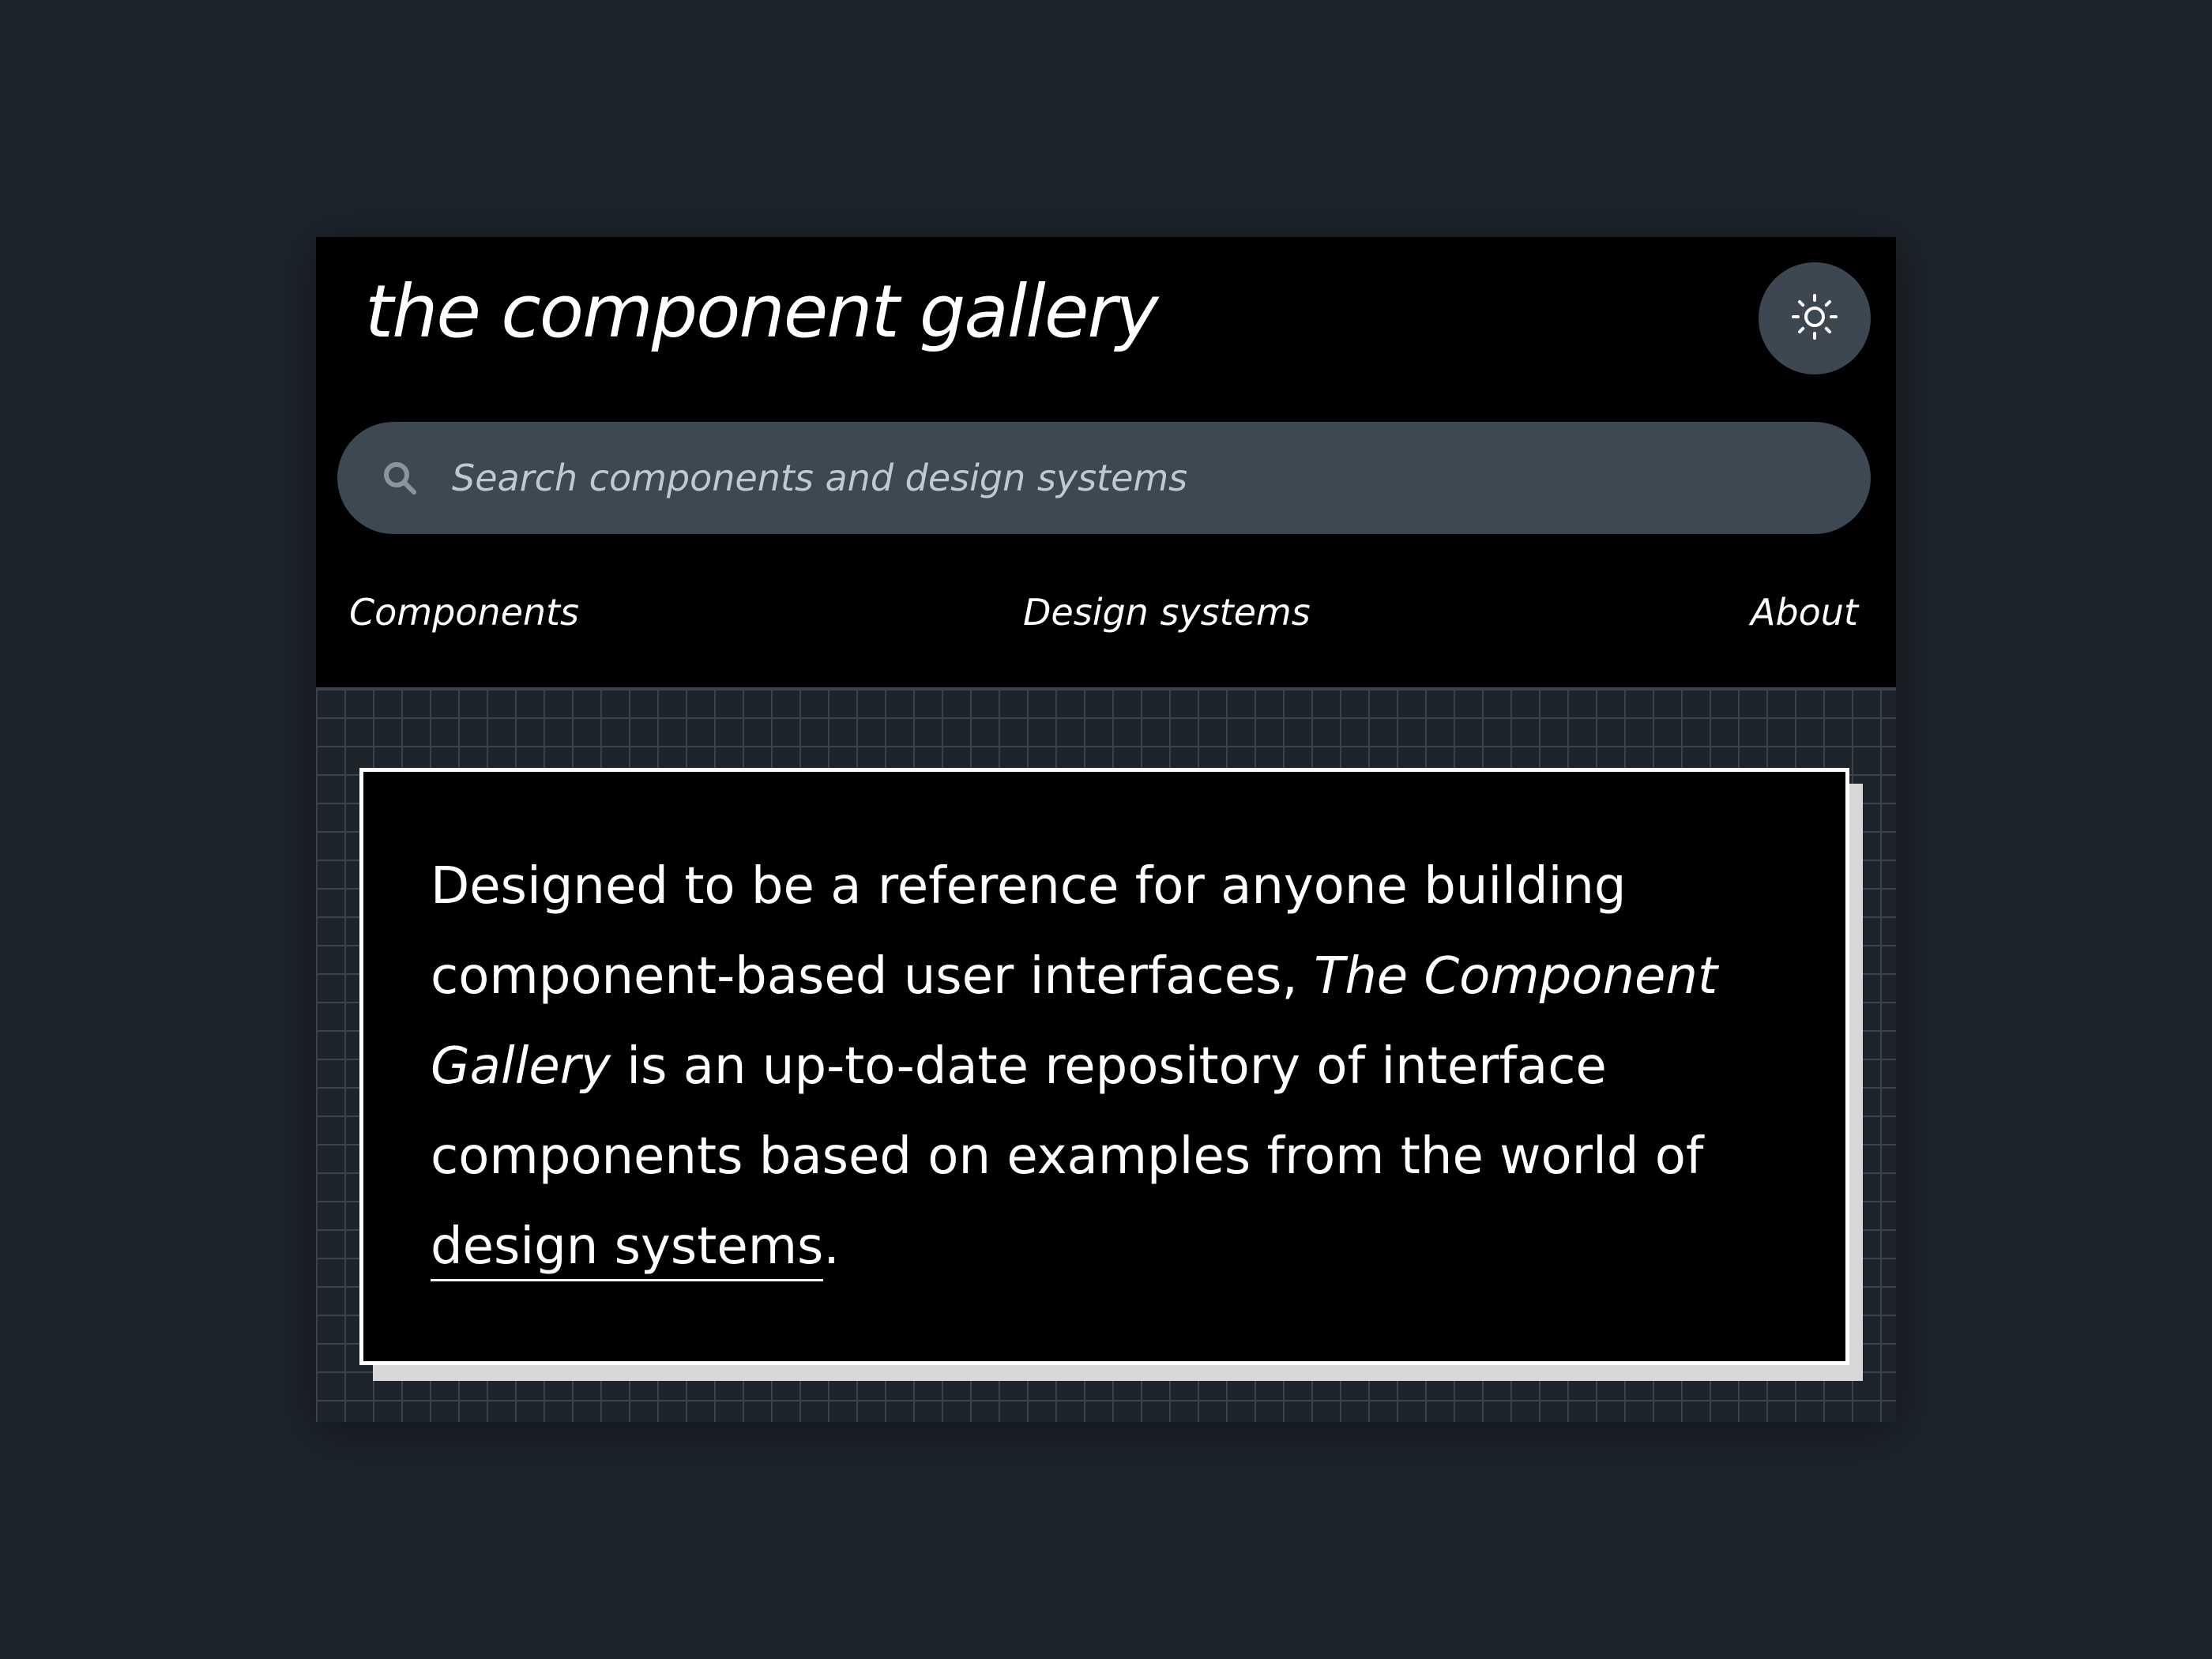  I want to click on search-icon, so click(400, 478).